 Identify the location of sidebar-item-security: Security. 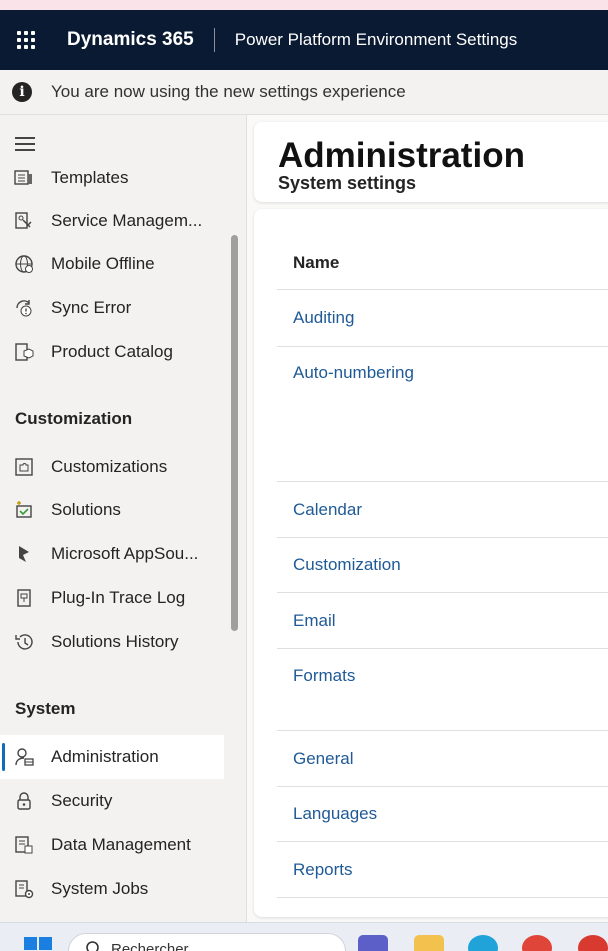
(112, 801).